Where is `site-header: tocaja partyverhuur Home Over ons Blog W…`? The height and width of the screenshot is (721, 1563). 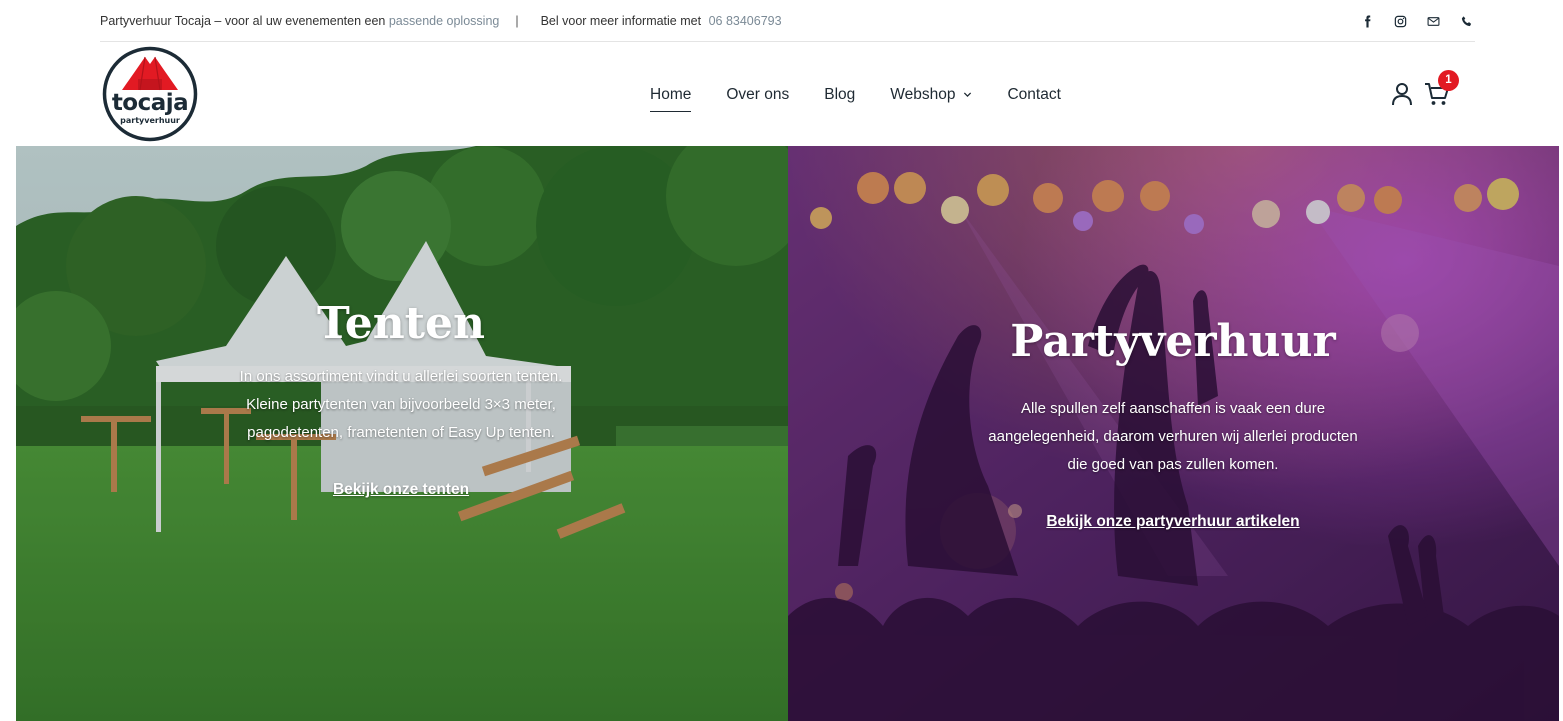
site-header: tocaja partyverhuur Home Over ons Blog W… is located at coordinates (781, 94).